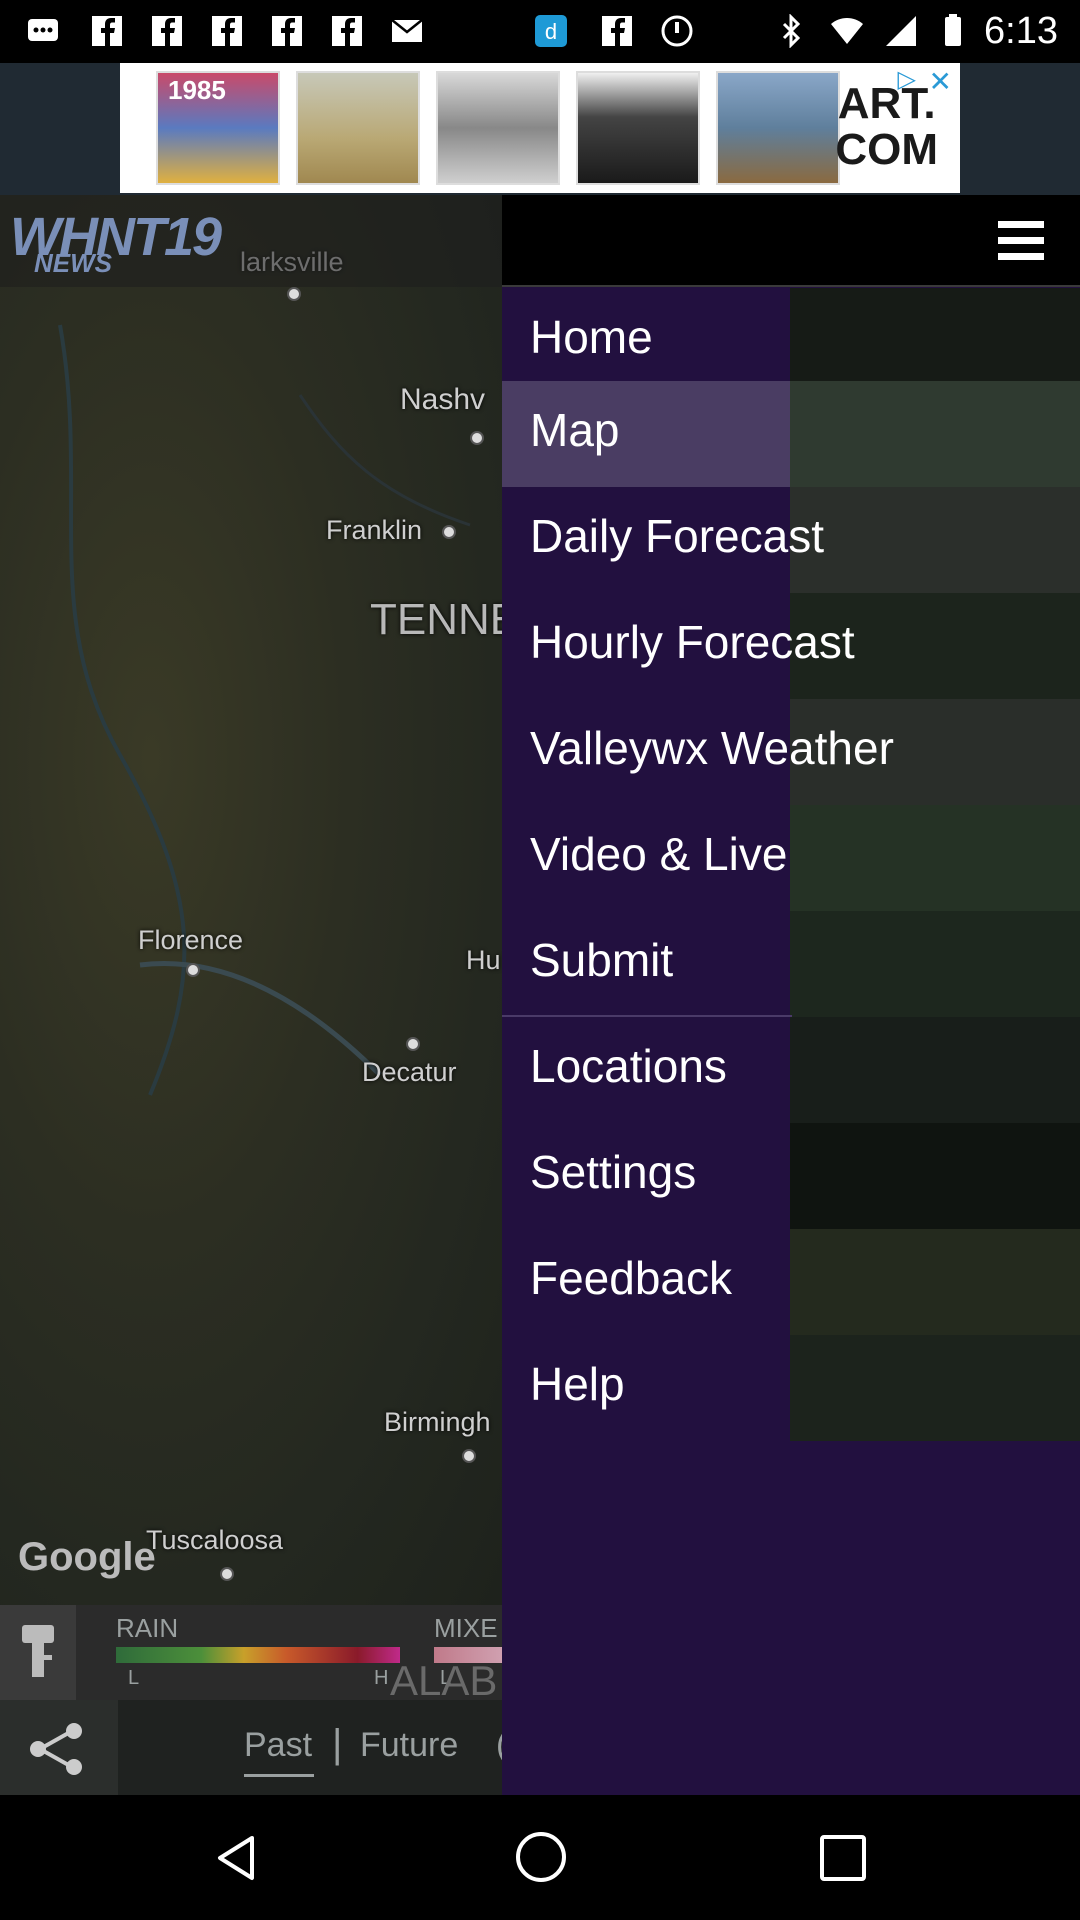 The width and height of the screenshot is (1080, 1920). I want to click on legend-rain: RAIN, so click(147, 1628).